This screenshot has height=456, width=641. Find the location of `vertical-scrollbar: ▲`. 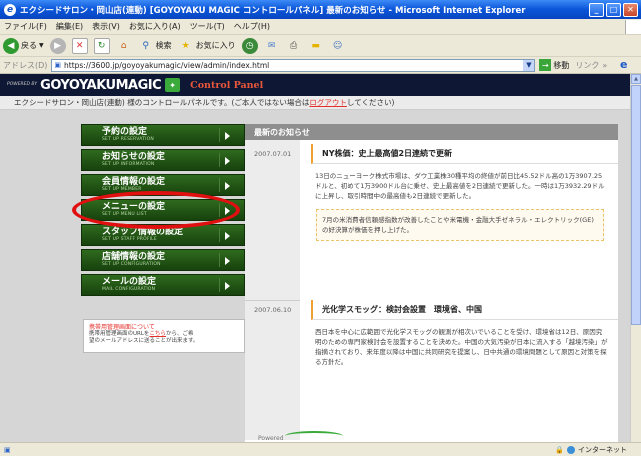

vertical-scrollbar: ▲ is located at coordinates (635, 258).